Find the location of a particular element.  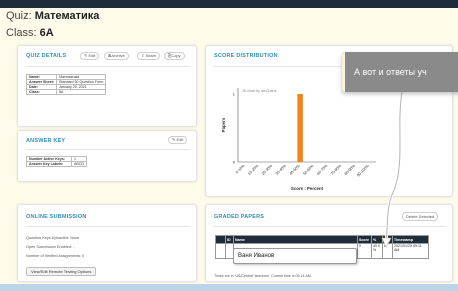

answers-tooltip: А вот и ответы уч is located at coordinates (400, 72).